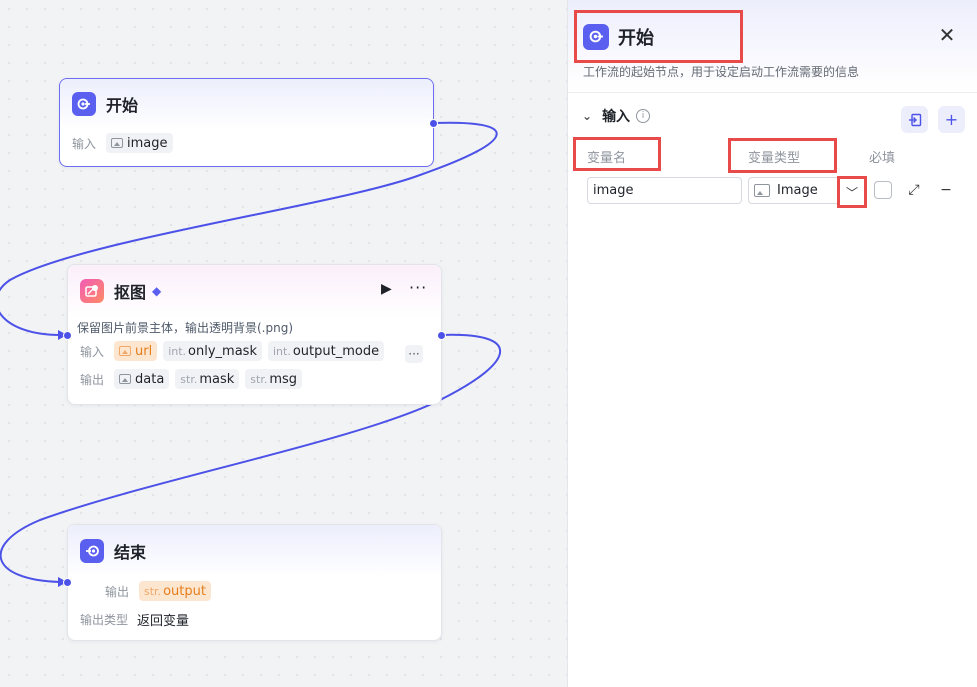 This screenshot has height=687, width=977. I want to click on cutout-input-only-mask: int. only_mask, so click(212, 351).